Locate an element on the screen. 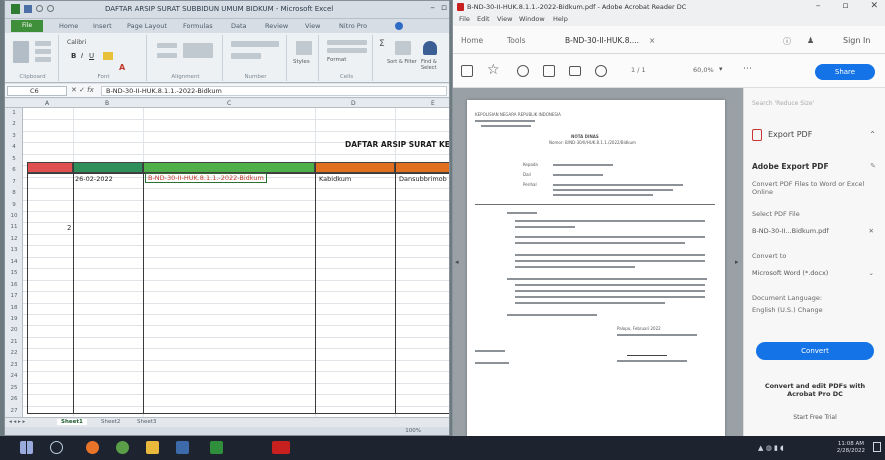  sheet-tab-sheet2: Sheet2 is located at coordinates (110, 422).